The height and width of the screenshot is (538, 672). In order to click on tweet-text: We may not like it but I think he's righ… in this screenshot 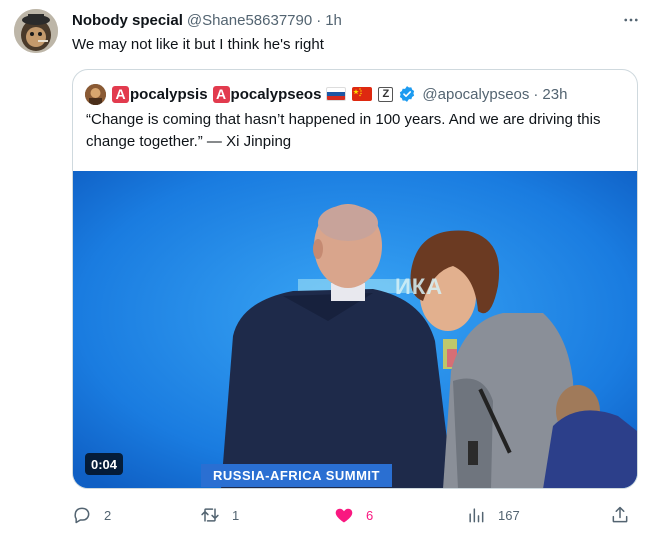, I will do `click(198, 44)`.